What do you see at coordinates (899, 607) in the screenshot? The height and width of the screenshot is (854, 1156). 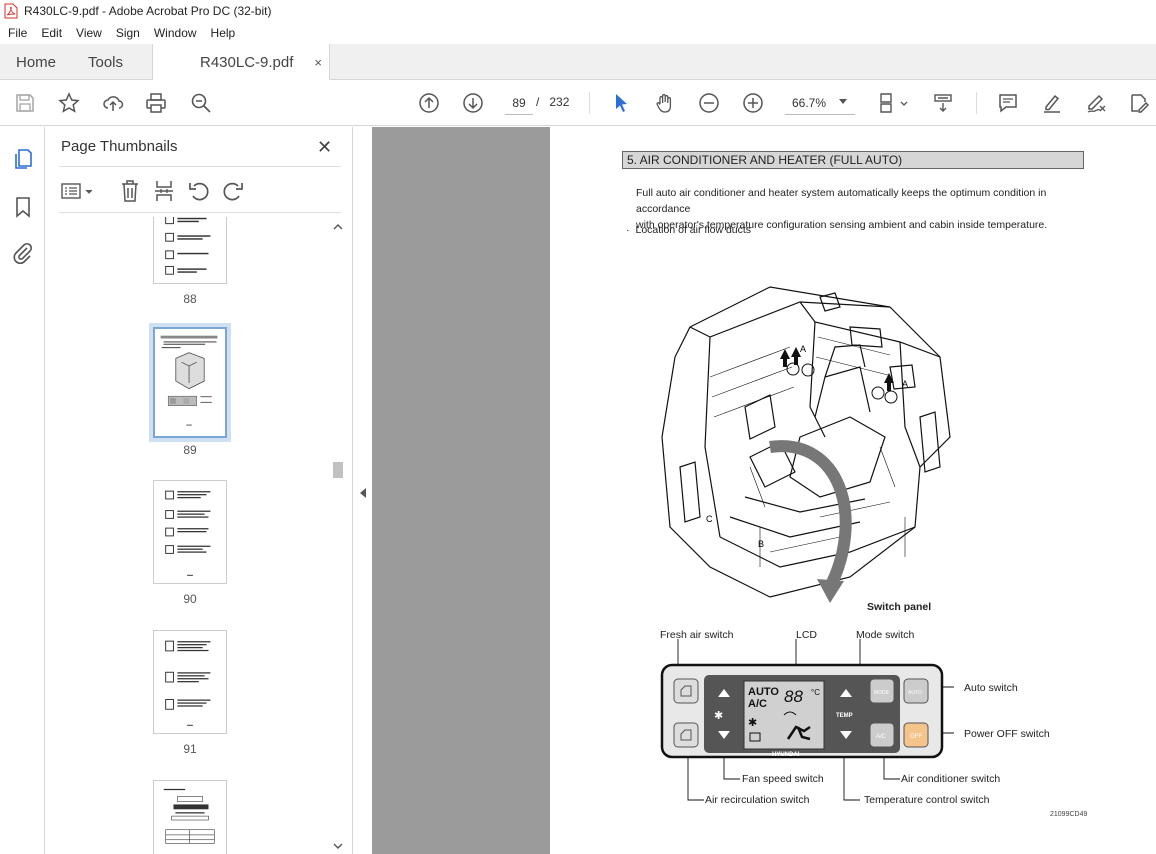 I see `switch-panel-label: Switch panel` at bounding box center [899, 607].